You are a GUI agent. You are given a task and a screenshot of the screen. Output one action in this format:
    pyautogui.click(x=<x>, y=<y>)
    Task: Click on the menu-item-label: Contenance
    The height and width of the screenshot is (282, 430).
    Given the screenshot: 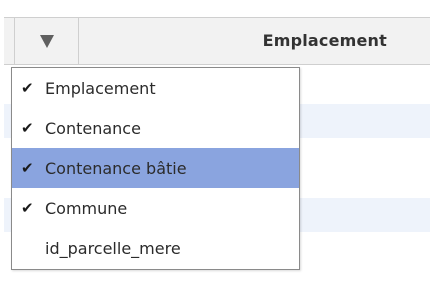 What is the action you would take?
    pyautogui.click(x=93, y=128)
    